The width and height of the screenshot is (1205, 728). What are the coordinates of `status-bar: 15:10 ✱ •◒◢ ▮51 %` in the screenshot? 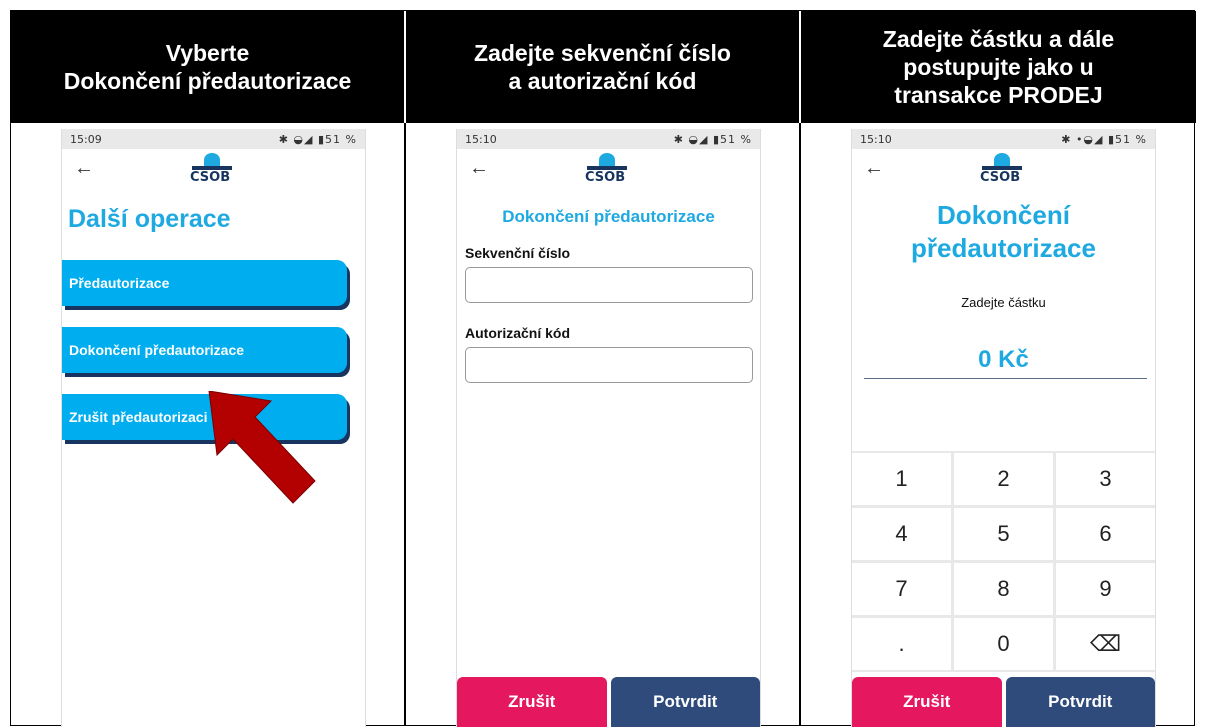 It's located at (1003, 139).